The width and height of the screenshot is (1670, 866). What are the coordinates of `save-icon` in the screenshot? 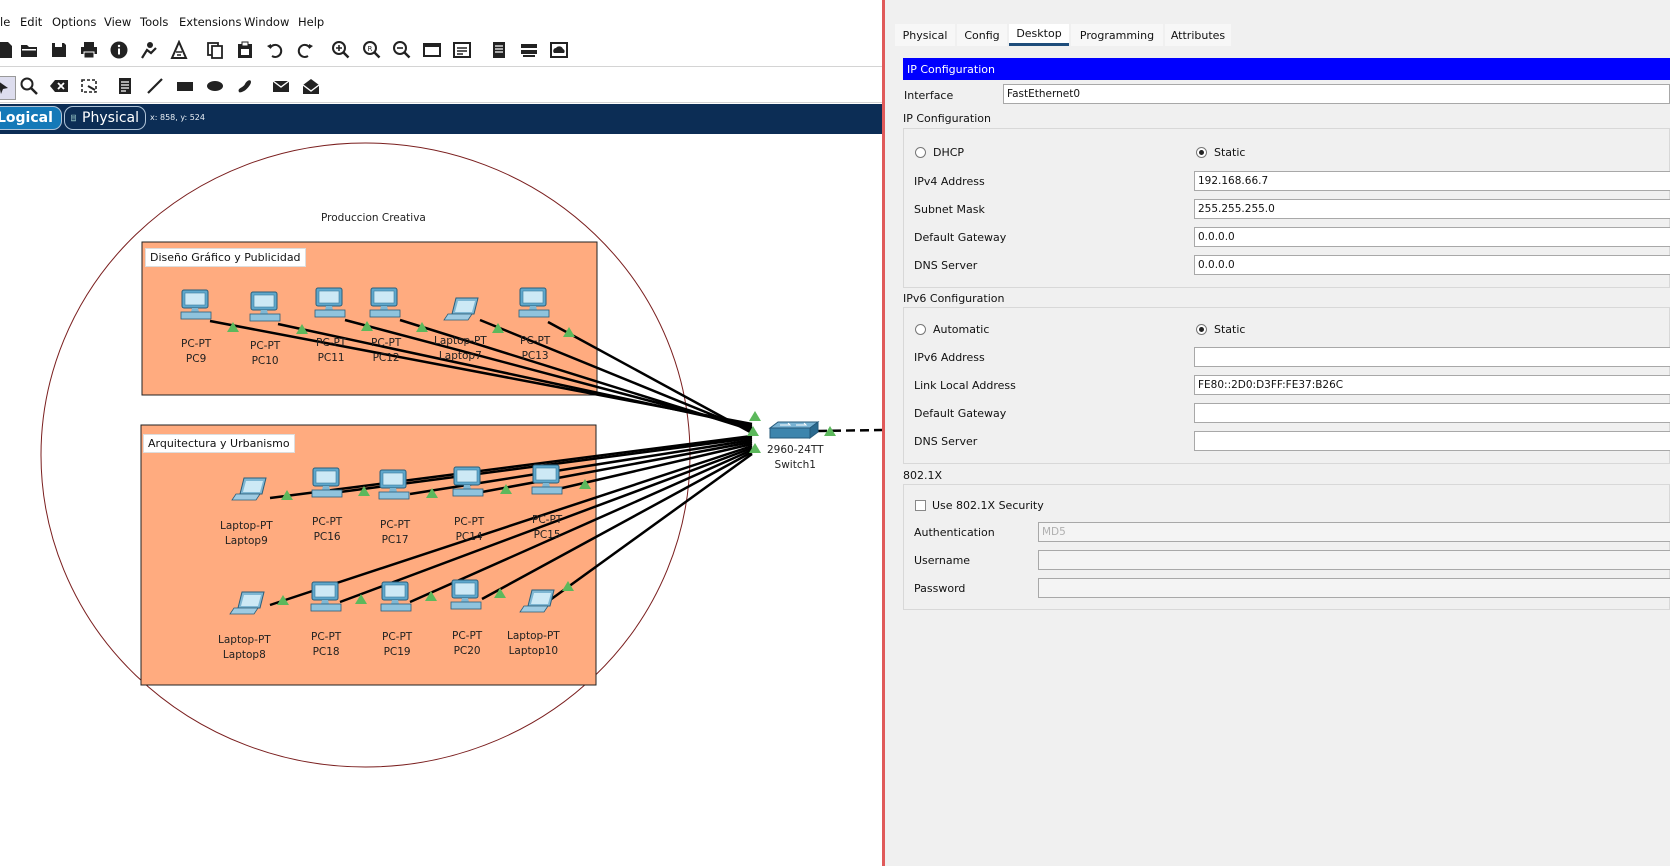 It's located at (59, 50).